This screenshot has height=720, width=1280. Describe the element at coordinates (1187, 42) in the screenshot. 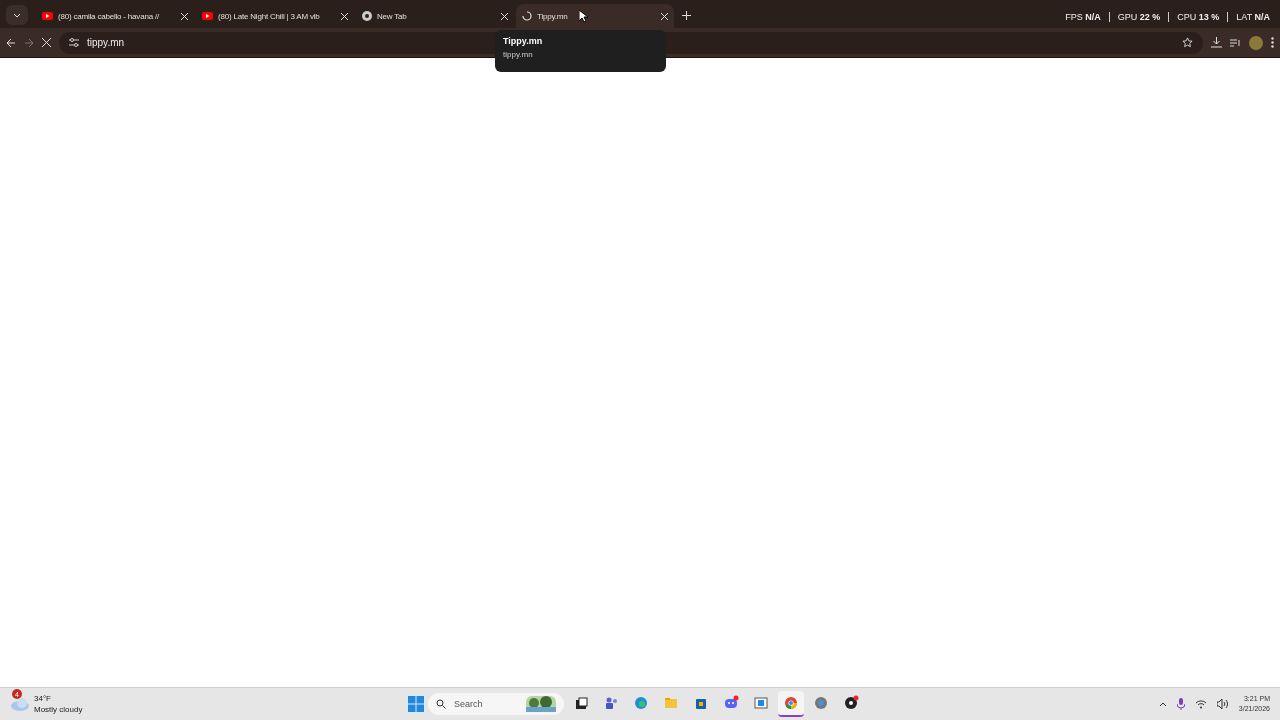

I see `bookmark-star-icon` at that location.